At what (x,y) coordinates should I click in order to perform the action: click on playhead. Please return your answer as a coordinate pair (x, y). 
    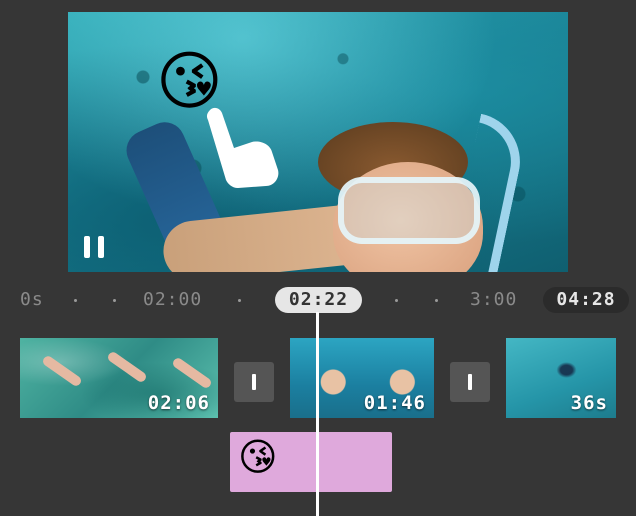
    Looking at the image, I should click on (317, 414).